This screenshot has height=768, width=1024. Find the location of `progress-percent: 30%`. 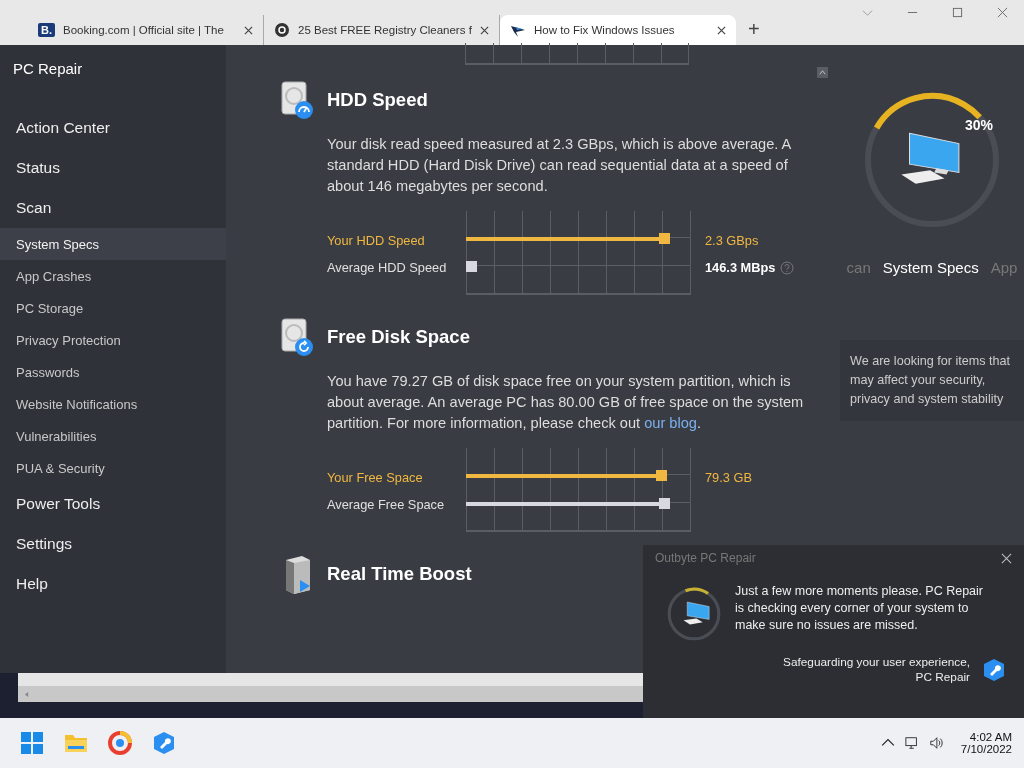

progress-percent: 30% is located at coordinates (979, 125).